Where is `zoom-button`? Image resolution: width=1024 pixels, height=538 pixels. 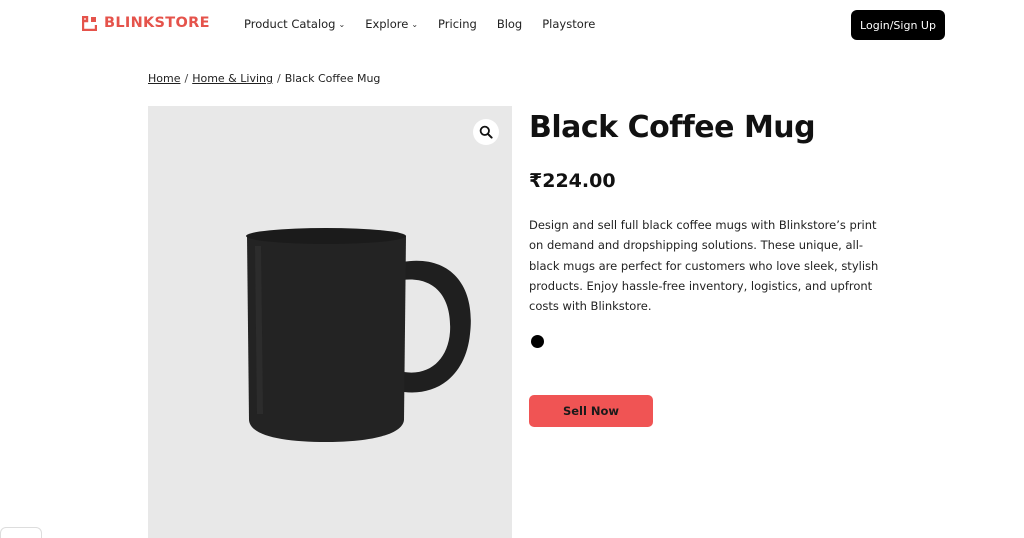
zoom-button is located at coordinates (486, 132).